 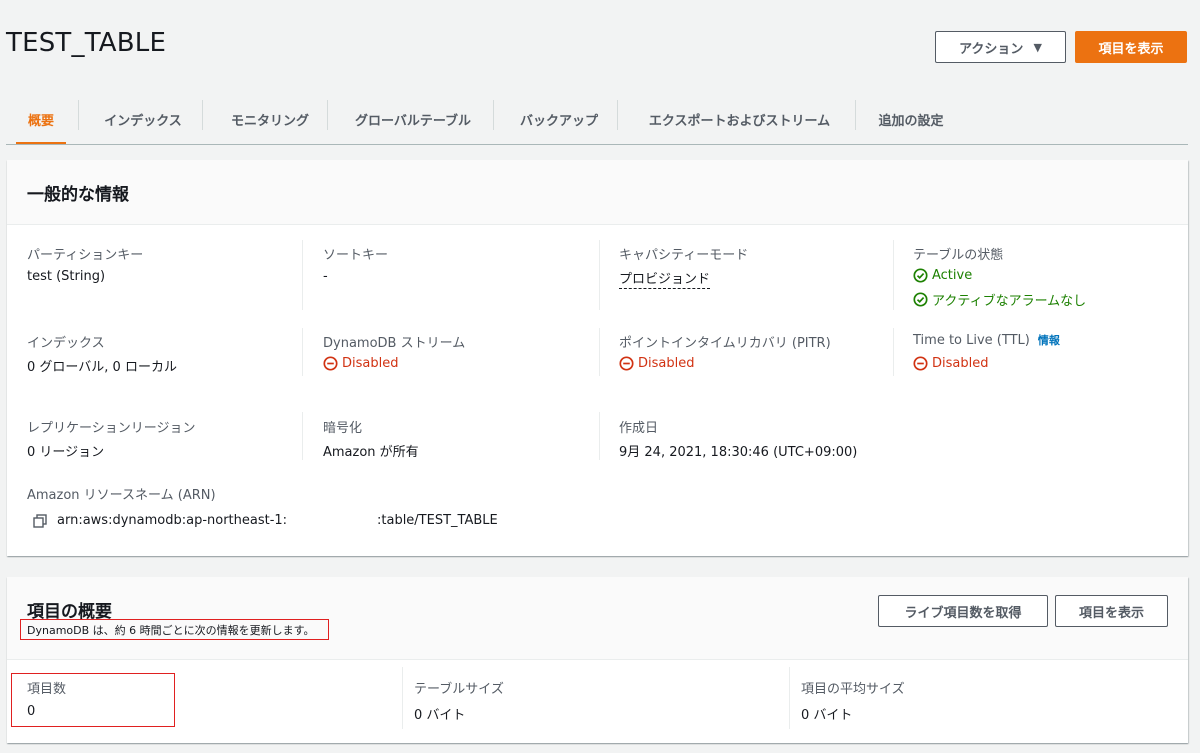 I want to click on table-size-label: テーブルサイズ, so click(x=459, y=689).